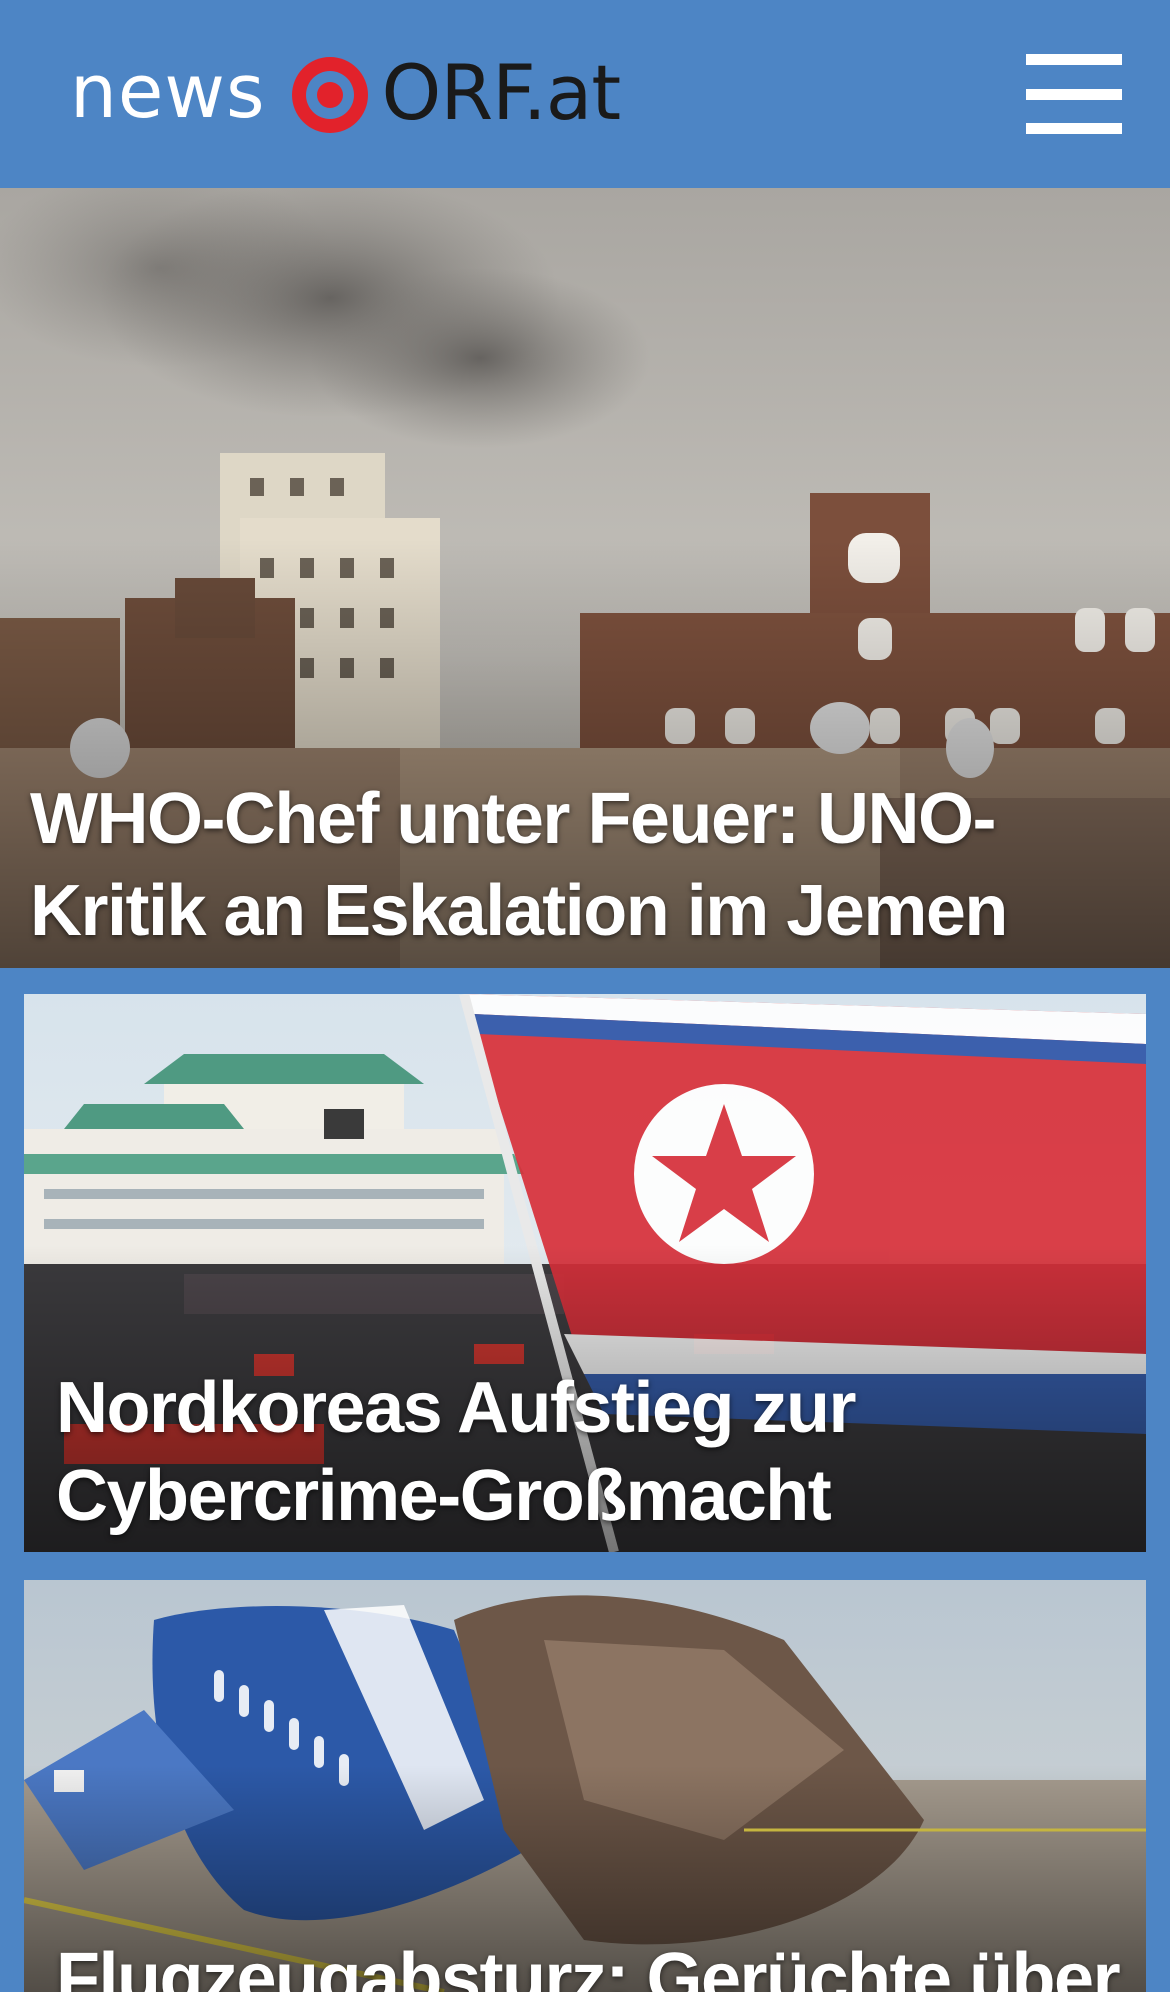 The image size is (1170, 1992). I want to click on orf-eye-icon, so click(329, 95).